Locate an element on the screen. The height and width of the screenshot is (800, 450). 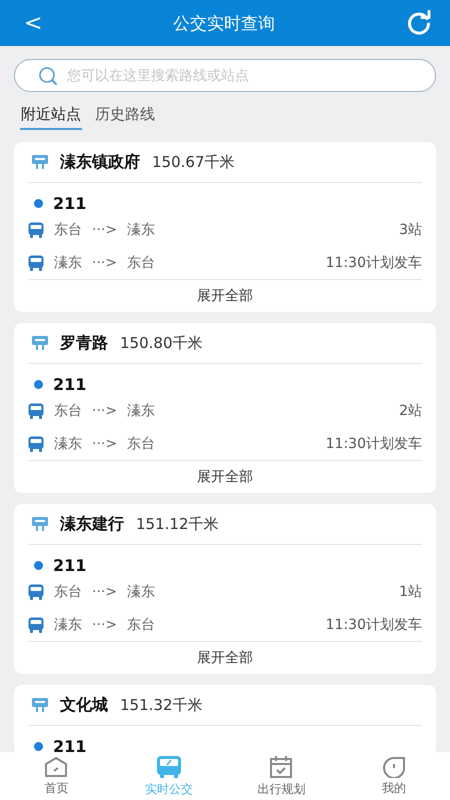
tab: 附近站点 is located at coordinates (51, 117).